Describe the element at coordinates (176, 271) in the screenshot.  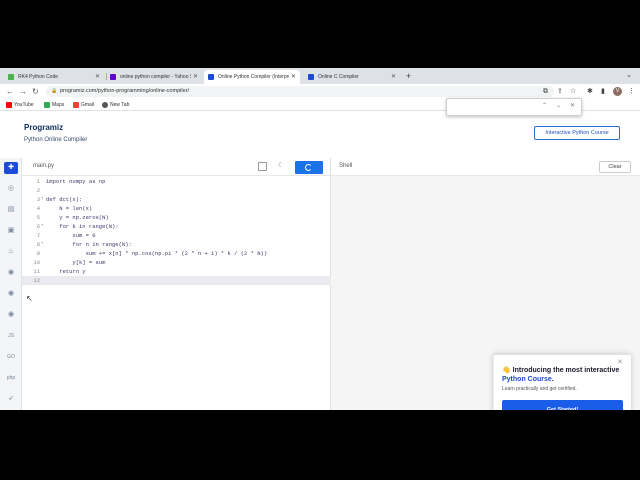
I see `code-line: 11 return y` at that location.